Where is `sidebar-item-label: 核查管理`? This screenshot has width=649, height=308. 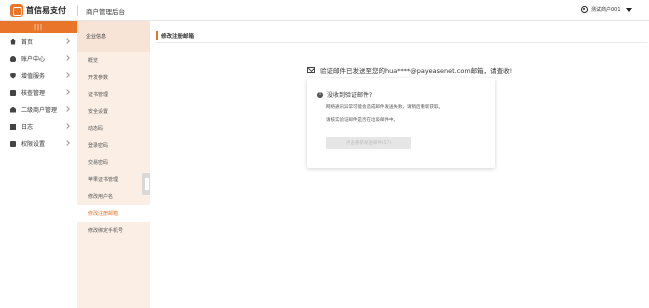
sidebar-item-label: 核查管理 is located at coordinates (33, 93).